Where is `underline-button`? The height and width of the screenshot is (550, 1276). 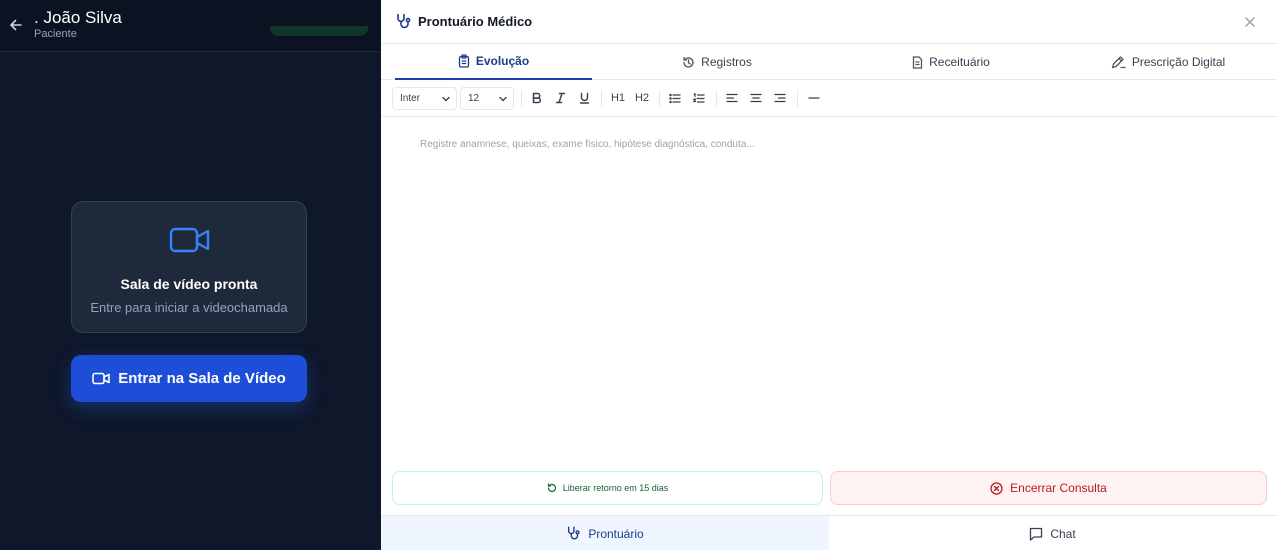
underline-button is located at coordinates (584, 98).